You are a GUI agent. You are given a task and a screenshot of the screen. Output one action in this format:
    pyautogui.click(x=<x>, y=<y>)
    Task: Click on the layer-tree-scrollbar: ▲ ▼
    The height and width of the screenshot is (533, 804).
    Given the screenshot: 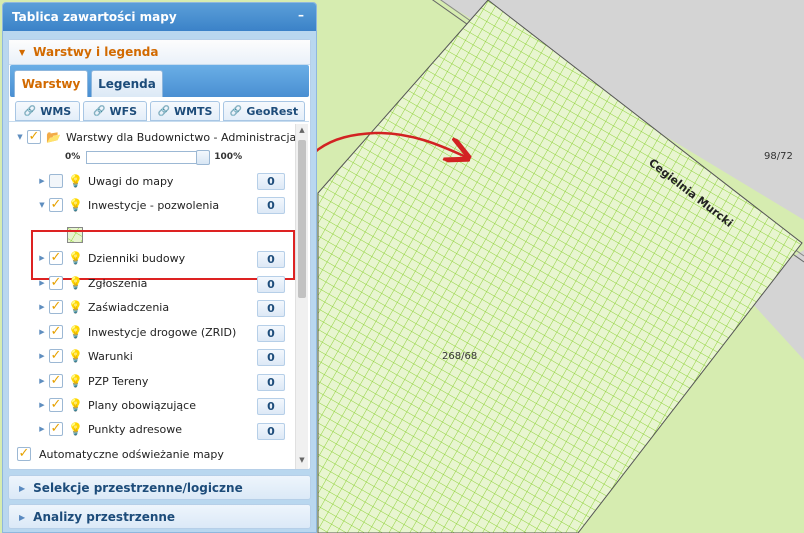 What is the action you would take?
    pyautogui.click(x=301, y=296)
    